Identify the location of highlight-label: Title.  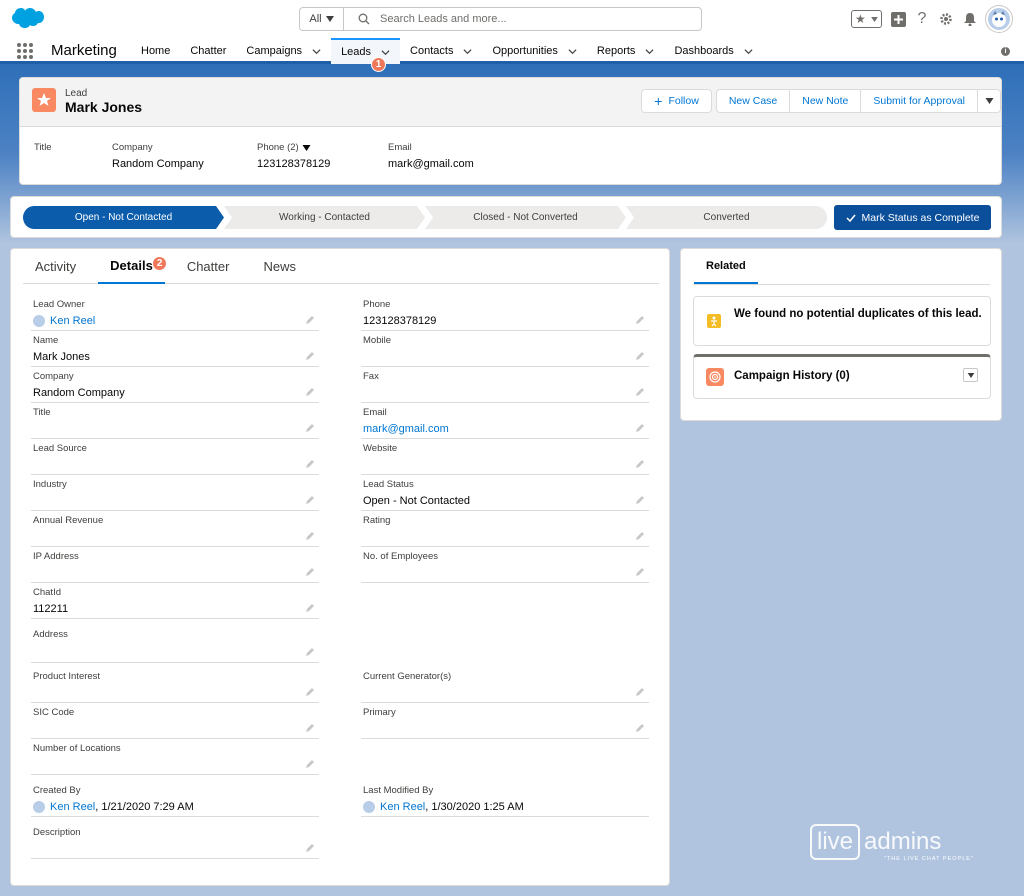
(43, 147).